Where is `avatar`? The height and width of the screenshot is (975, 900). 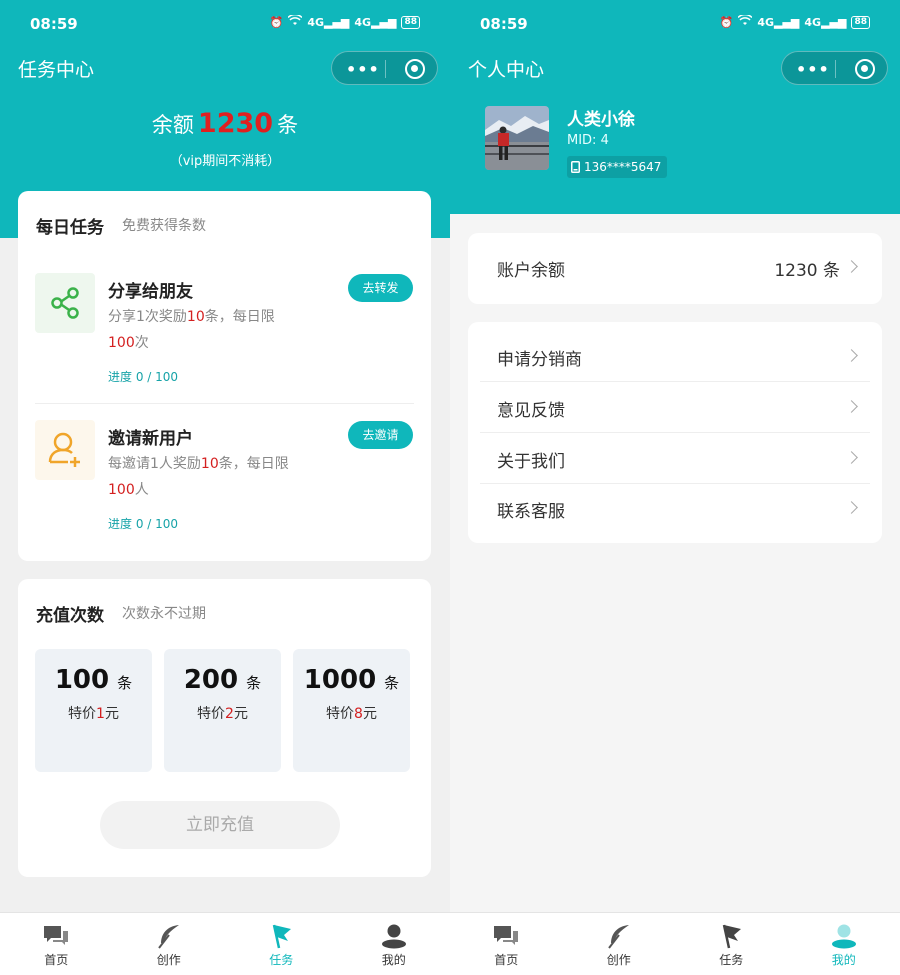 avatar is located at coordinates (517, 138).